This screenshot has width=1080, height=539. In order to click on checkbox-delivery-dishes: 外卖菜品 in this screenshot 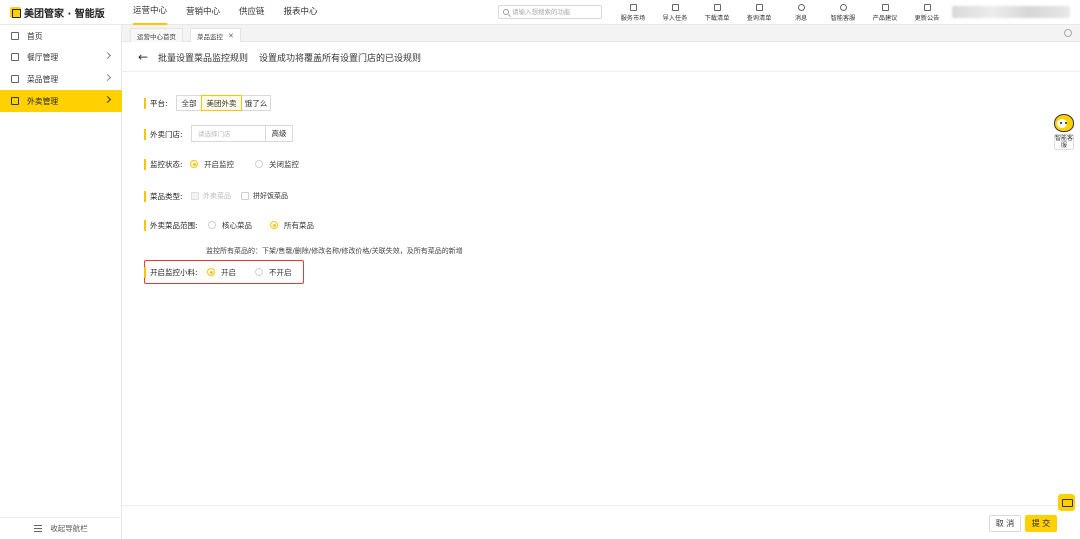, I will do `click(211, 196)`.